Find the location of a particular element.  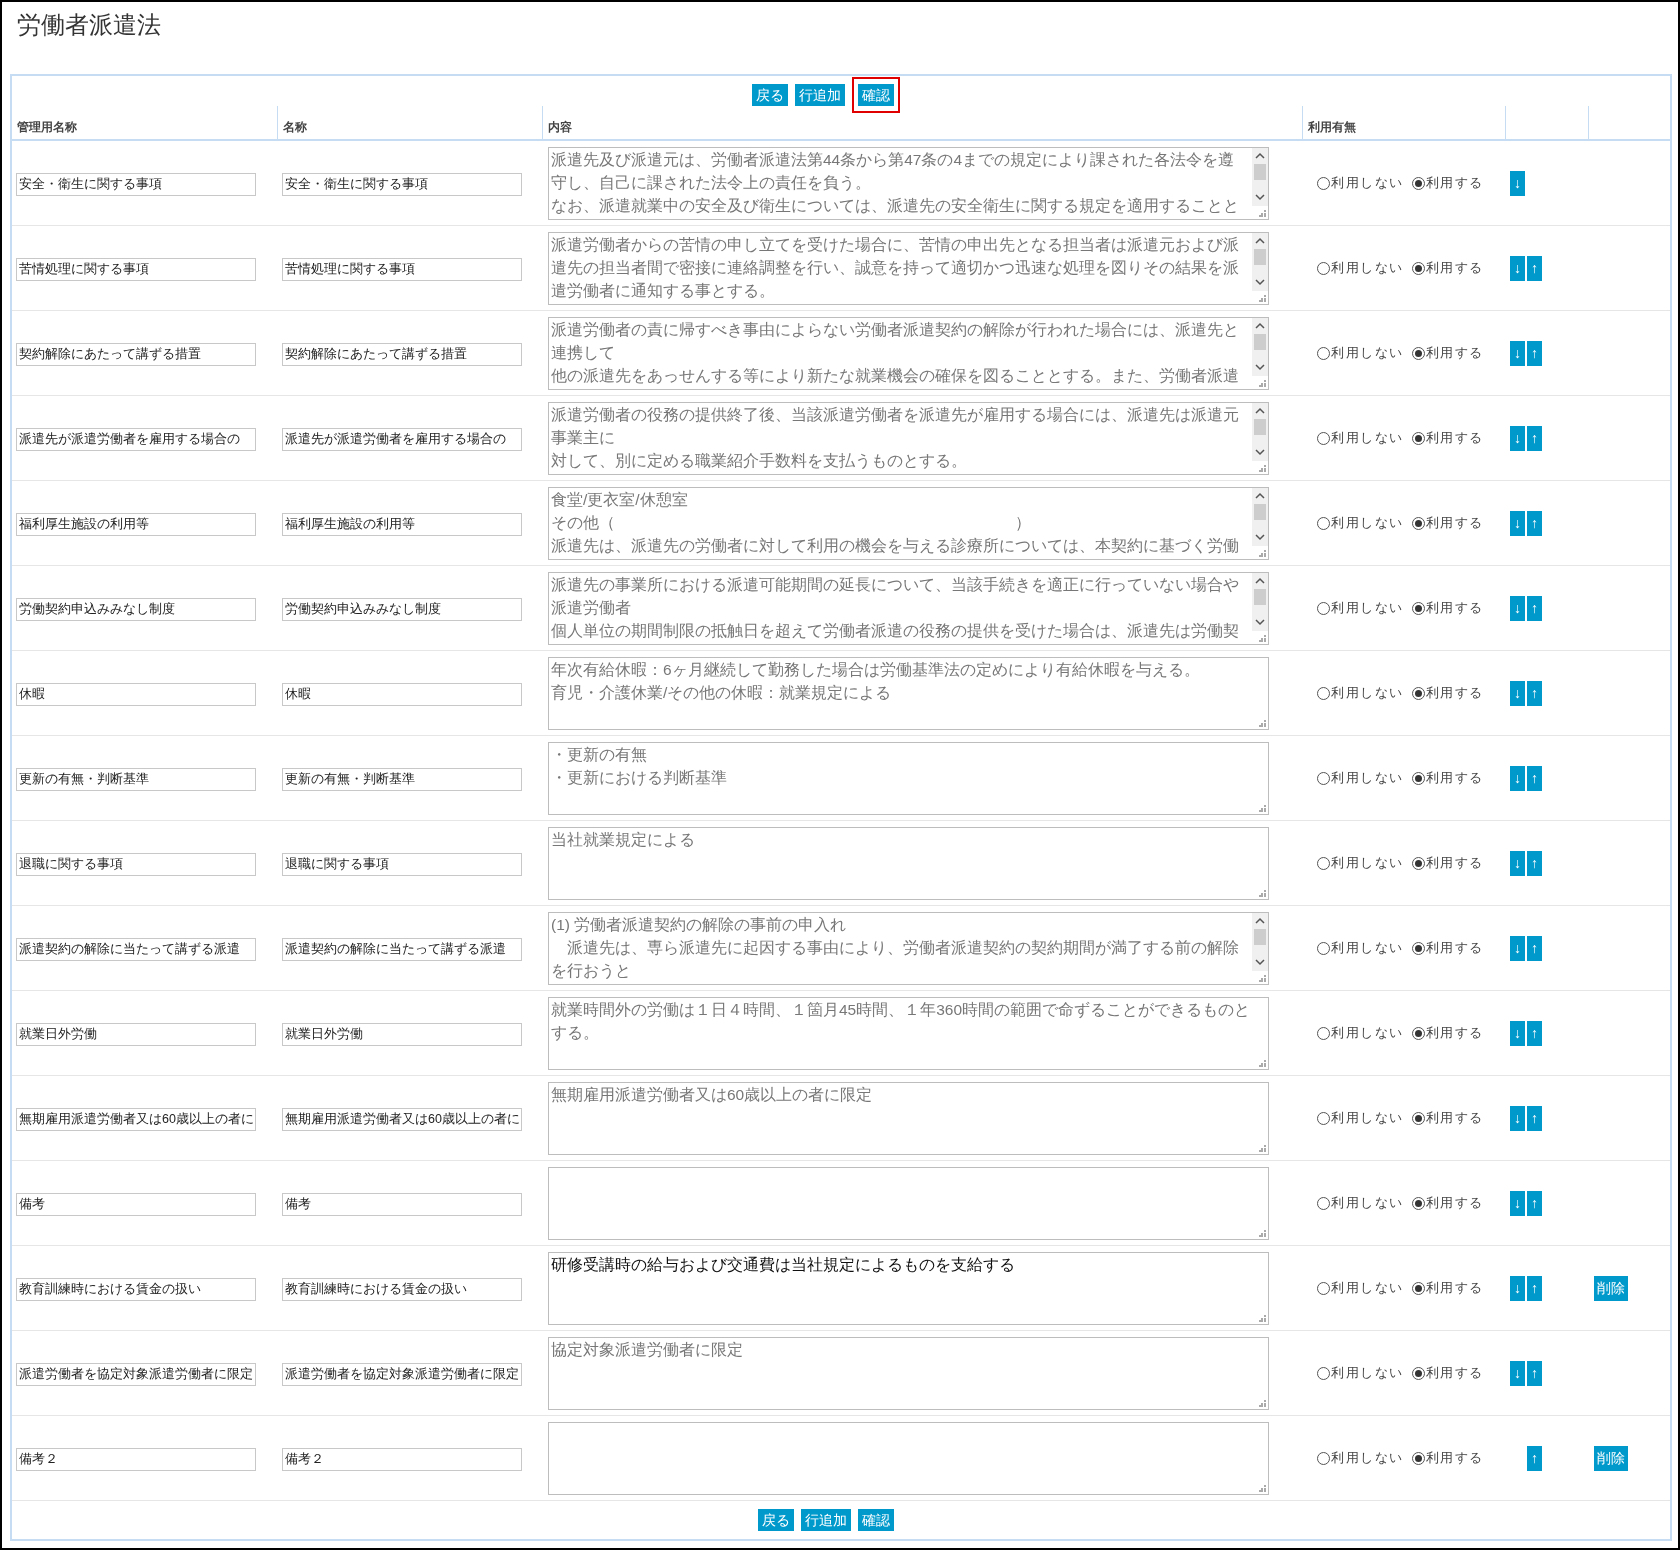

text-area: 食堂/更衣室/休憩室 その他（ ） 派遣先は、派遣先の労働者に対して利用の機会を与える診療所については、本契約に基づく労働 is located at coordinates (908, 523).